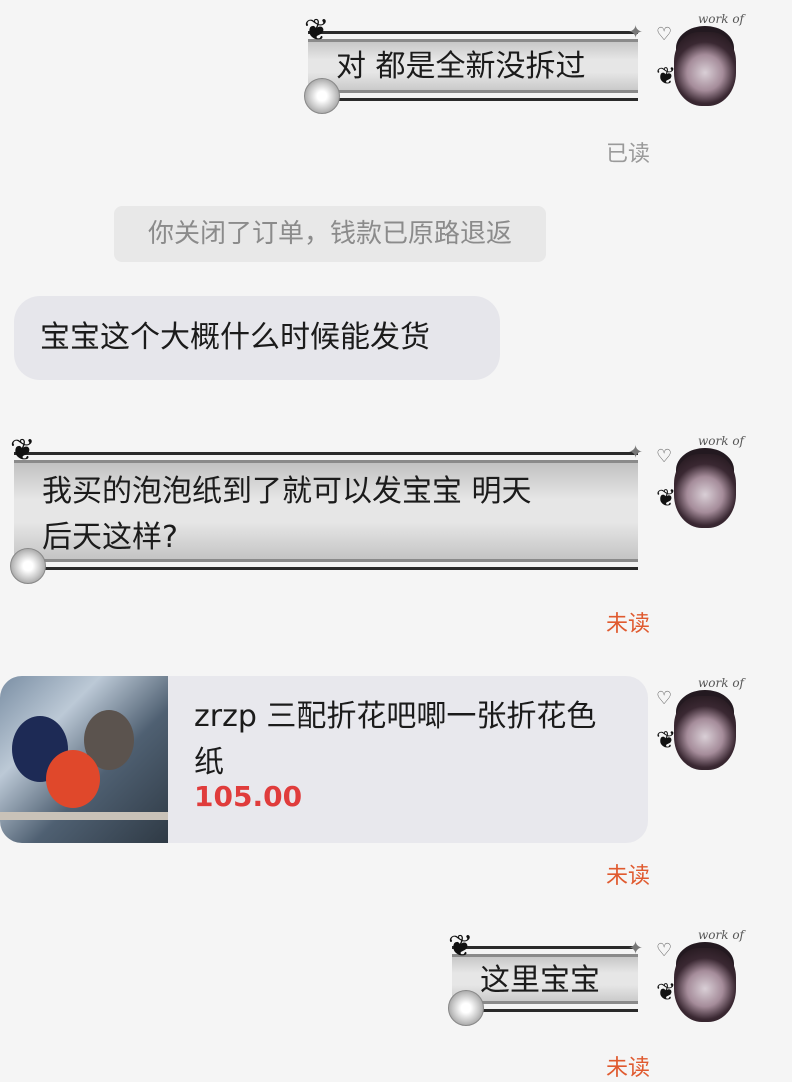 The height and width of the screenshot is (1082, 792). What do you see at coordinates (248, 796) in the screenshot?
I see `product-price: 105.00` at bounding box center [248, 796].